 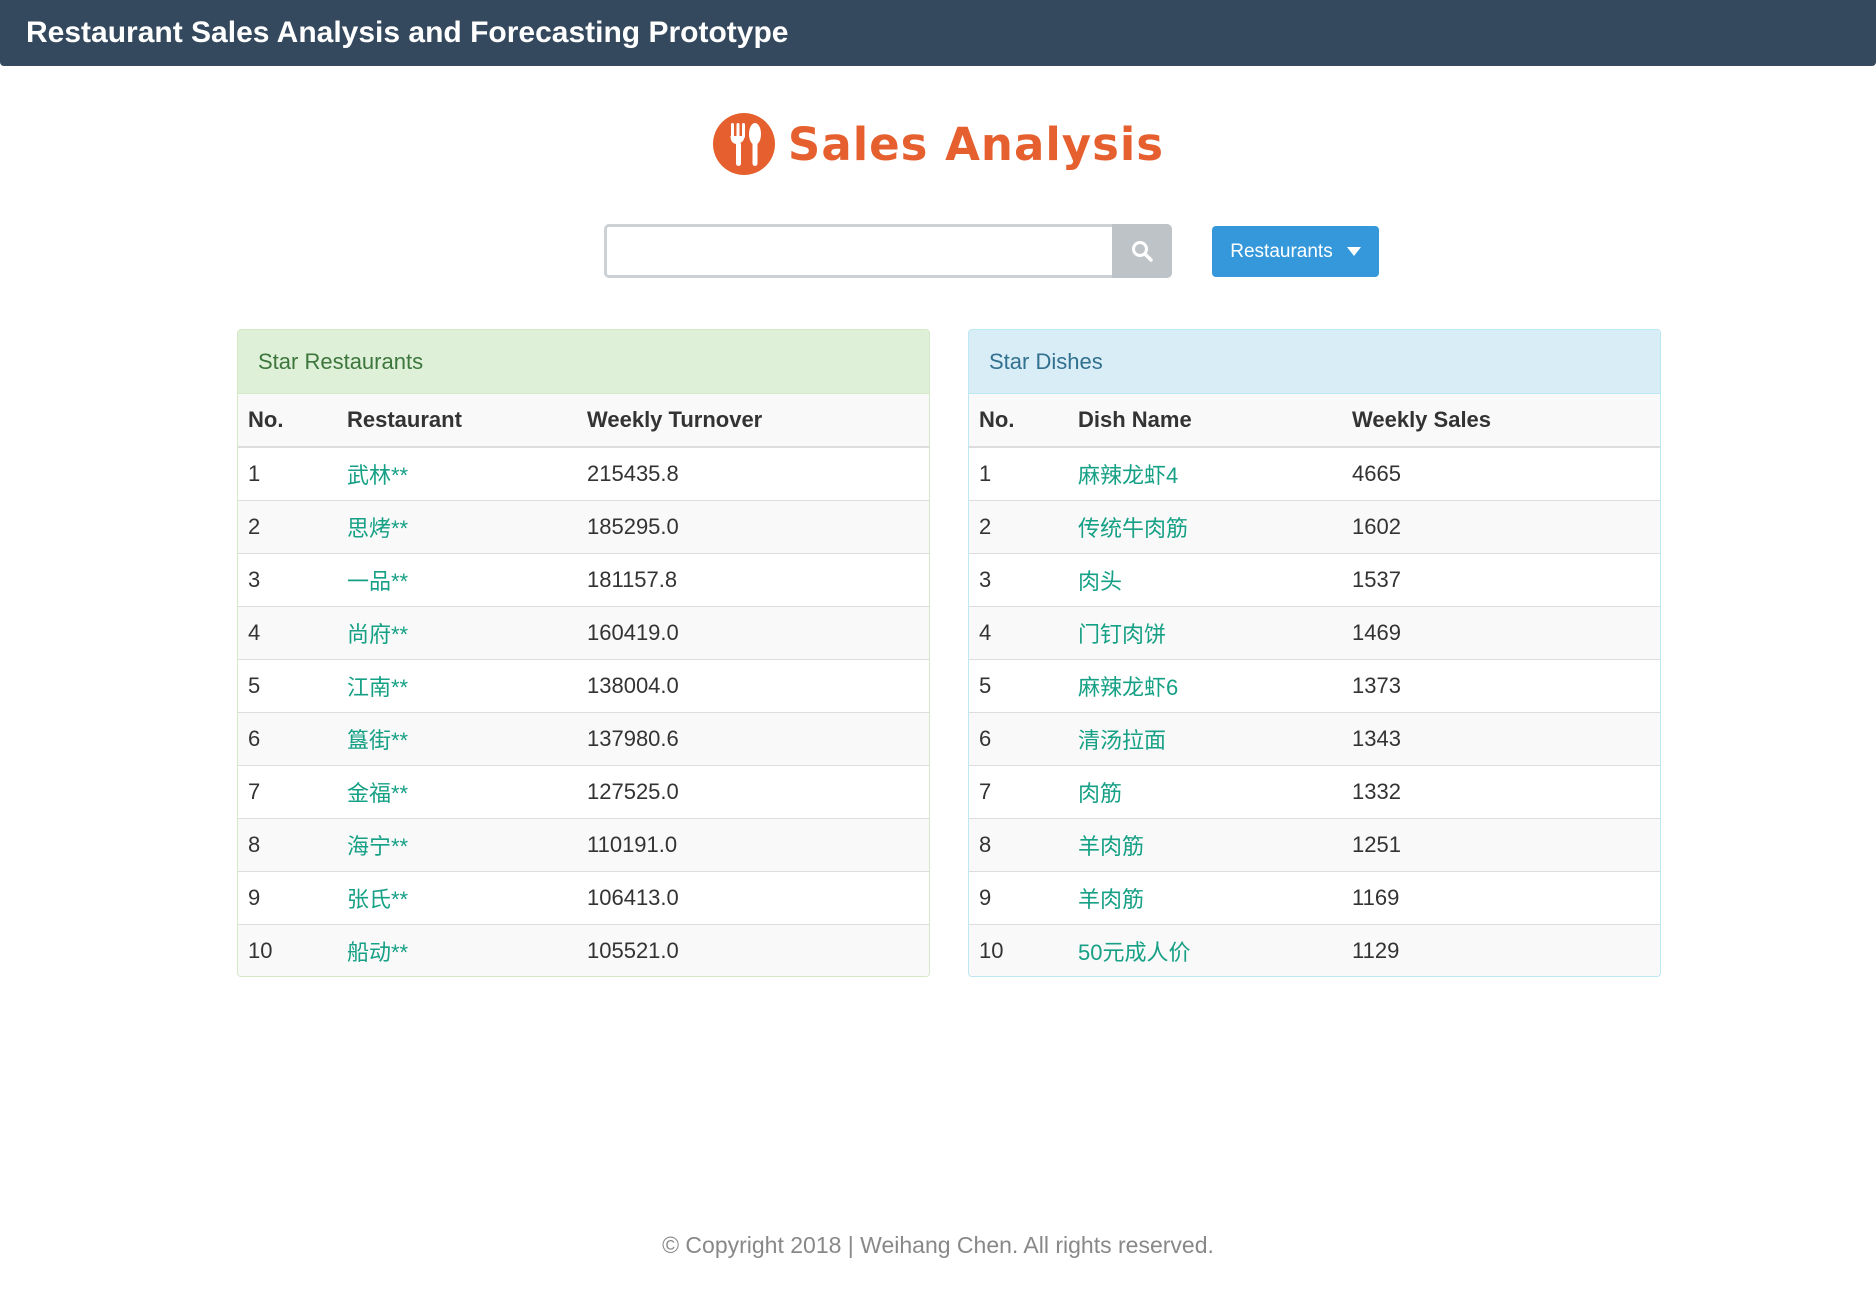 I want to click on dish-link: 麻辣龙虾4, so click(x=1128, y=475).